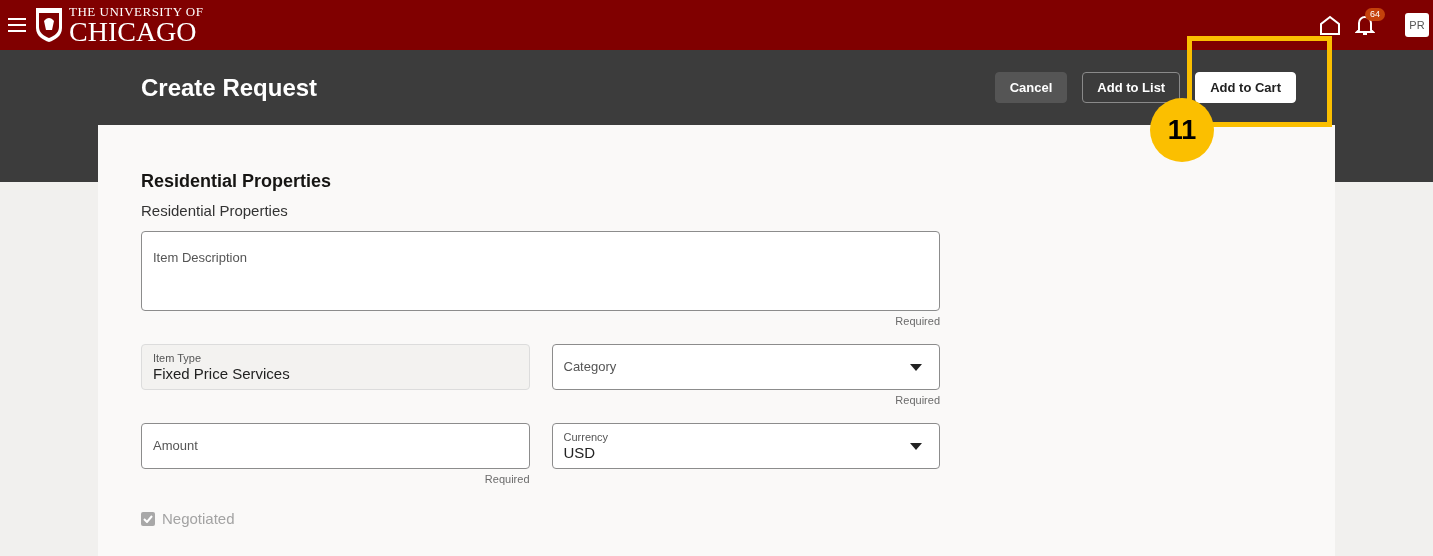 This screenshot has height=556, width=1433. I want to click on checkbox-label: Negotiated, so click(198, 519).